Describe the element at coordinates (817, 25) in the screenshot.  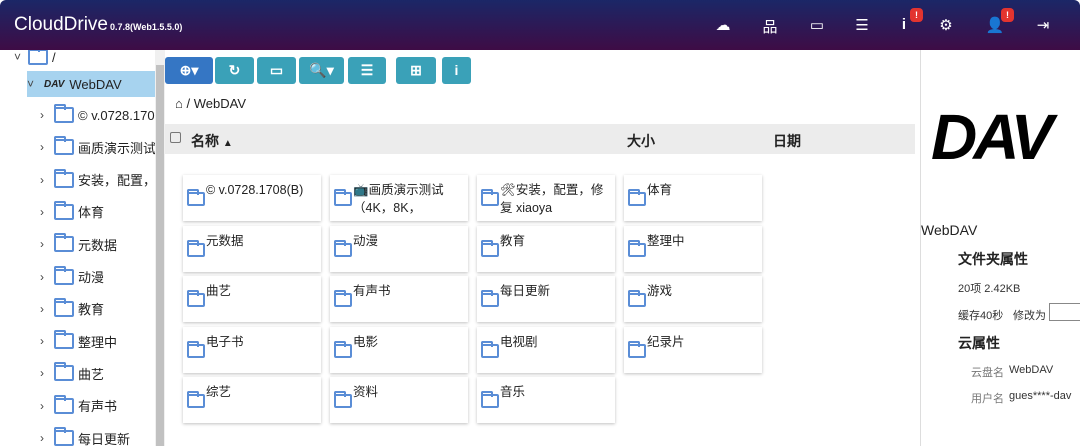
I see `monitor-icon: ▭` at that location.